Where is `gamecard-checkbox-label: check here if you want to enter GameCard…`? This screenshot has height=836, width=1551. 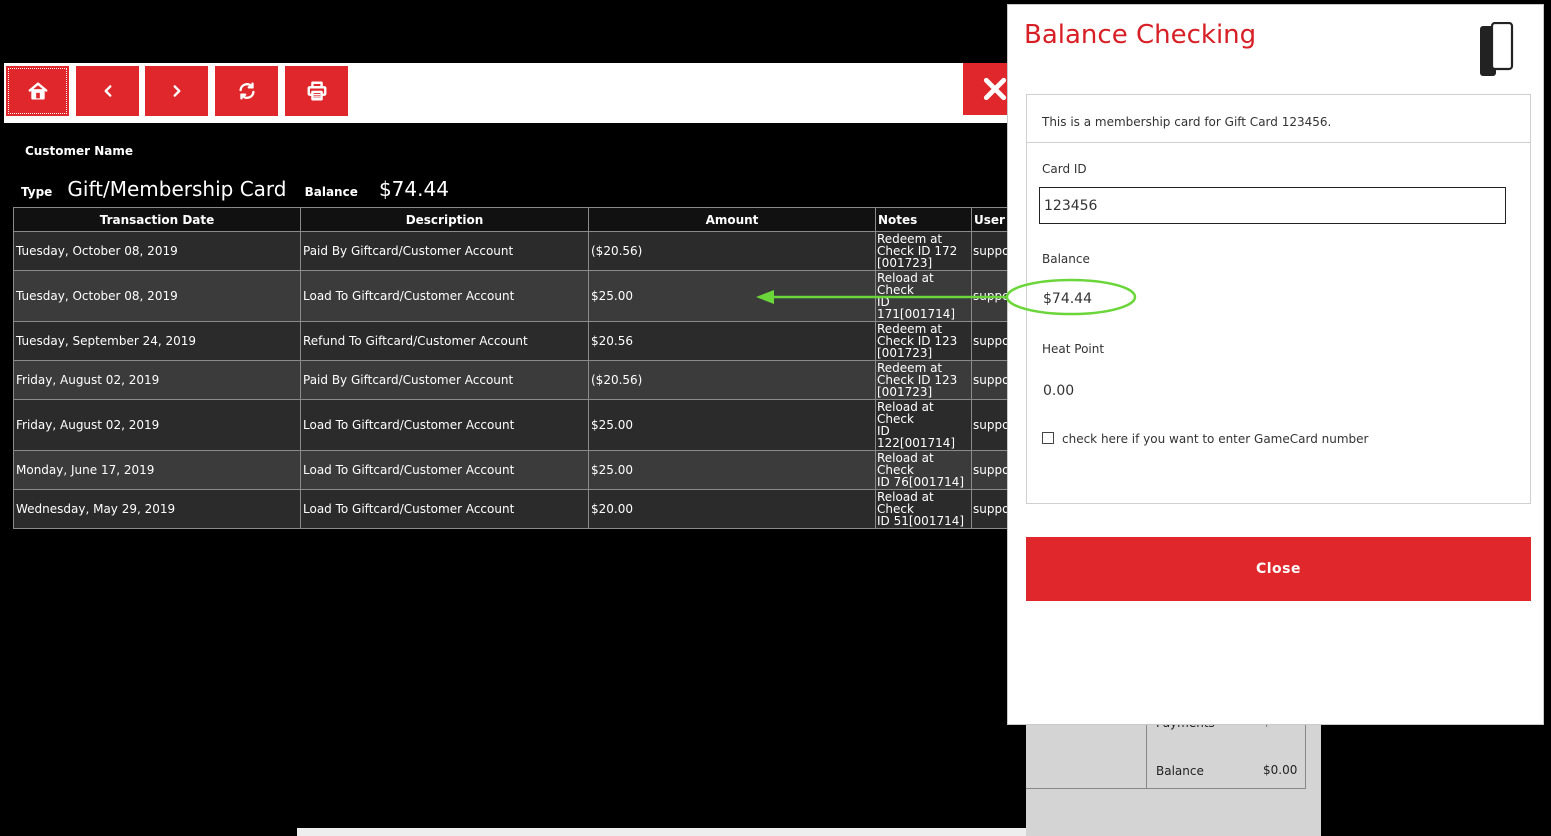 gamecard-checkbox-label: check here if you want to enter GameCard… is located at coordinates (1215, 439).